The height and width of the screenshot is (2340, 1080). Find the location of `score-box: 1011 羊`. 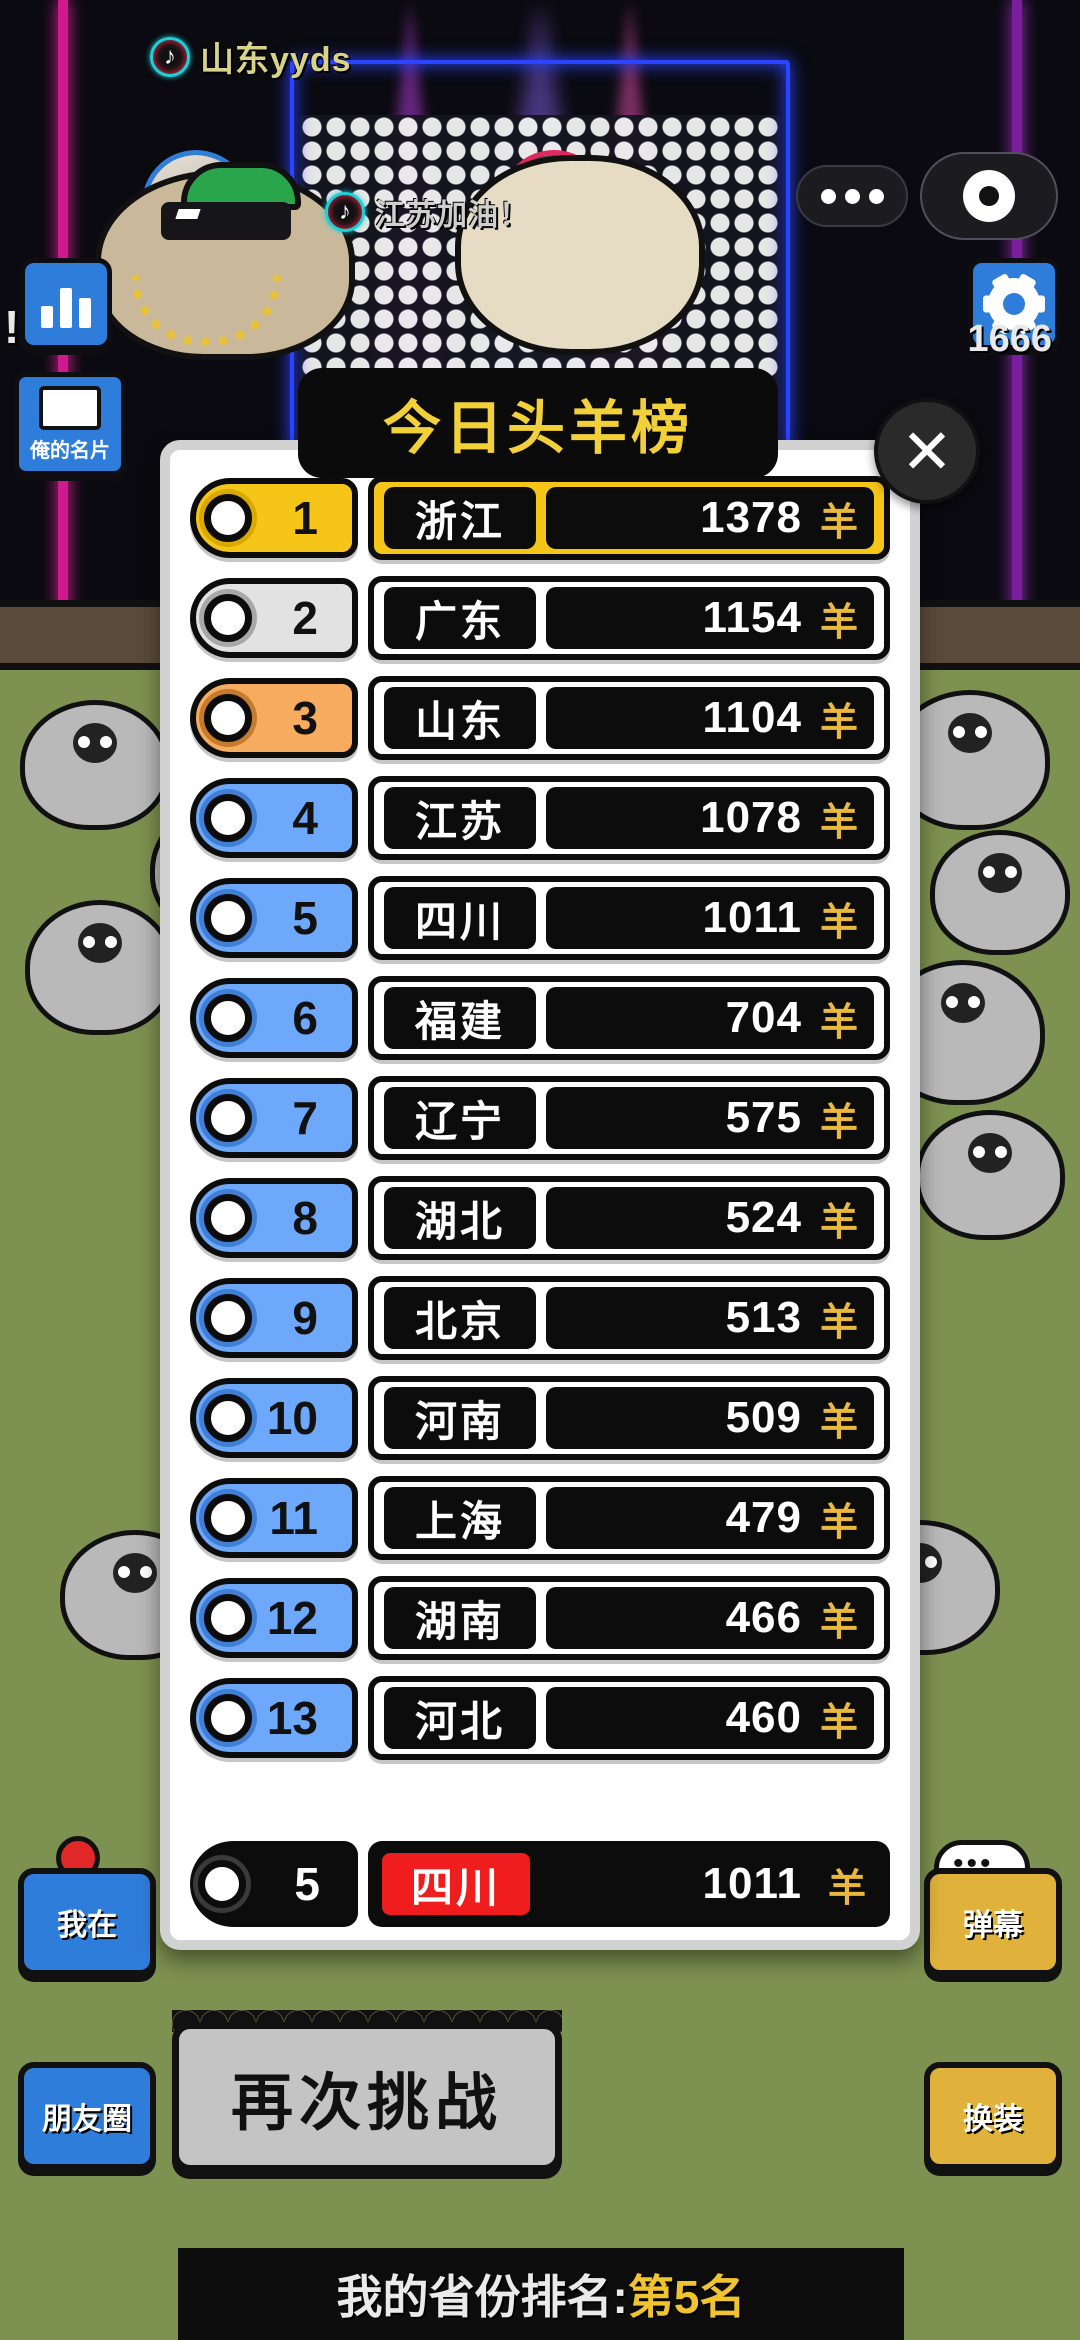

score-box: 1011 羊 is located at coordinates (710, 918).